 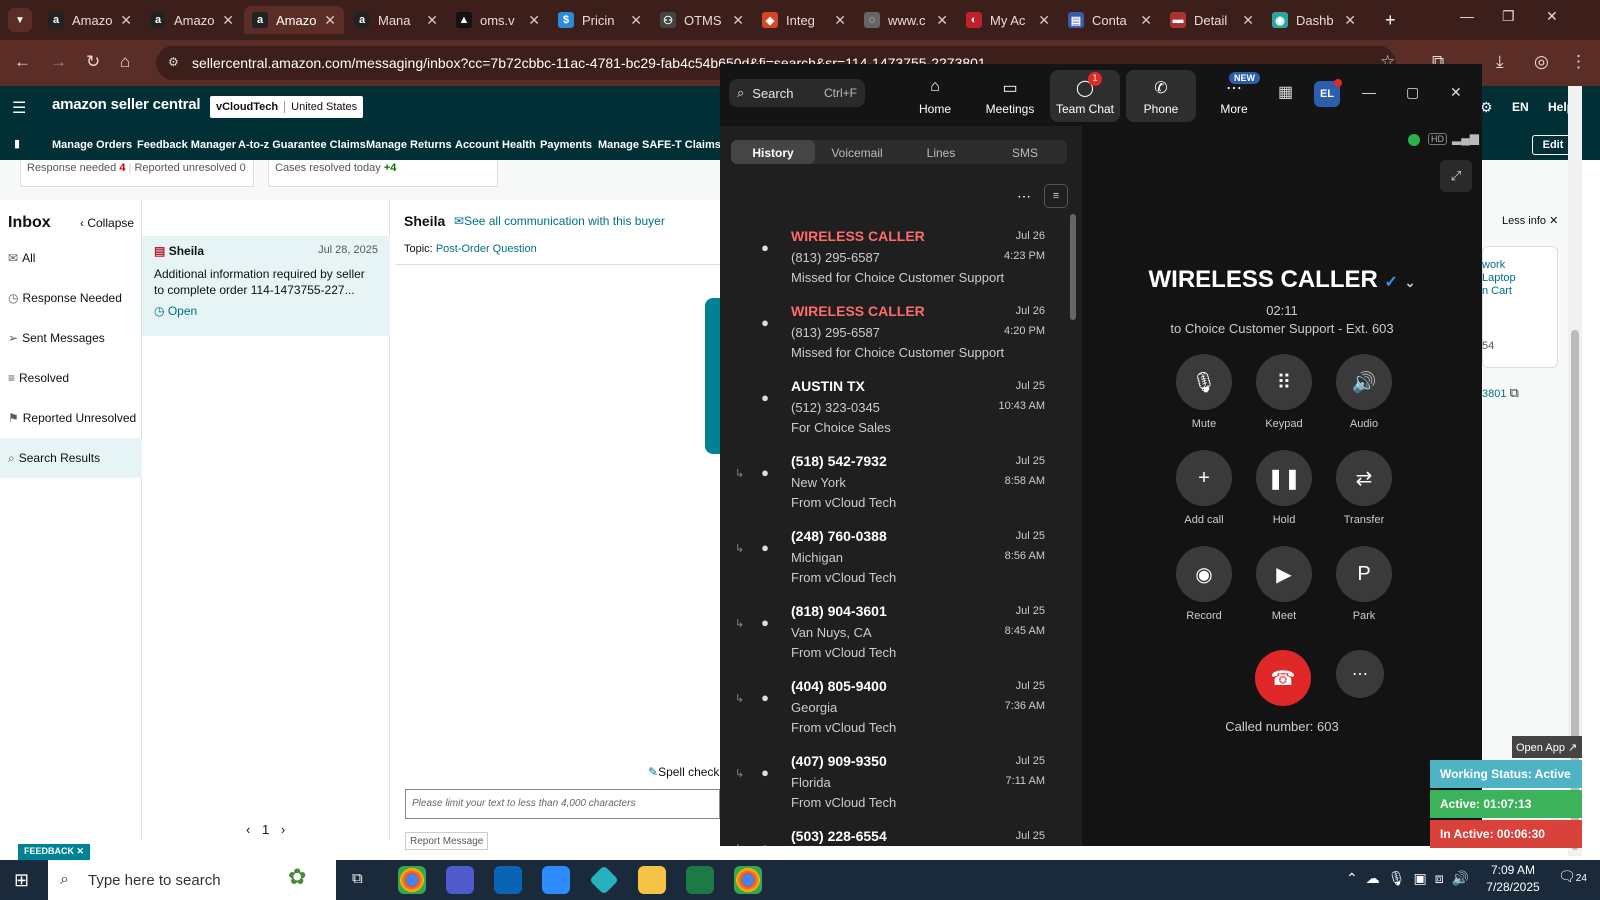 I want to click on chrome-icon, so click(x=412, y=880).